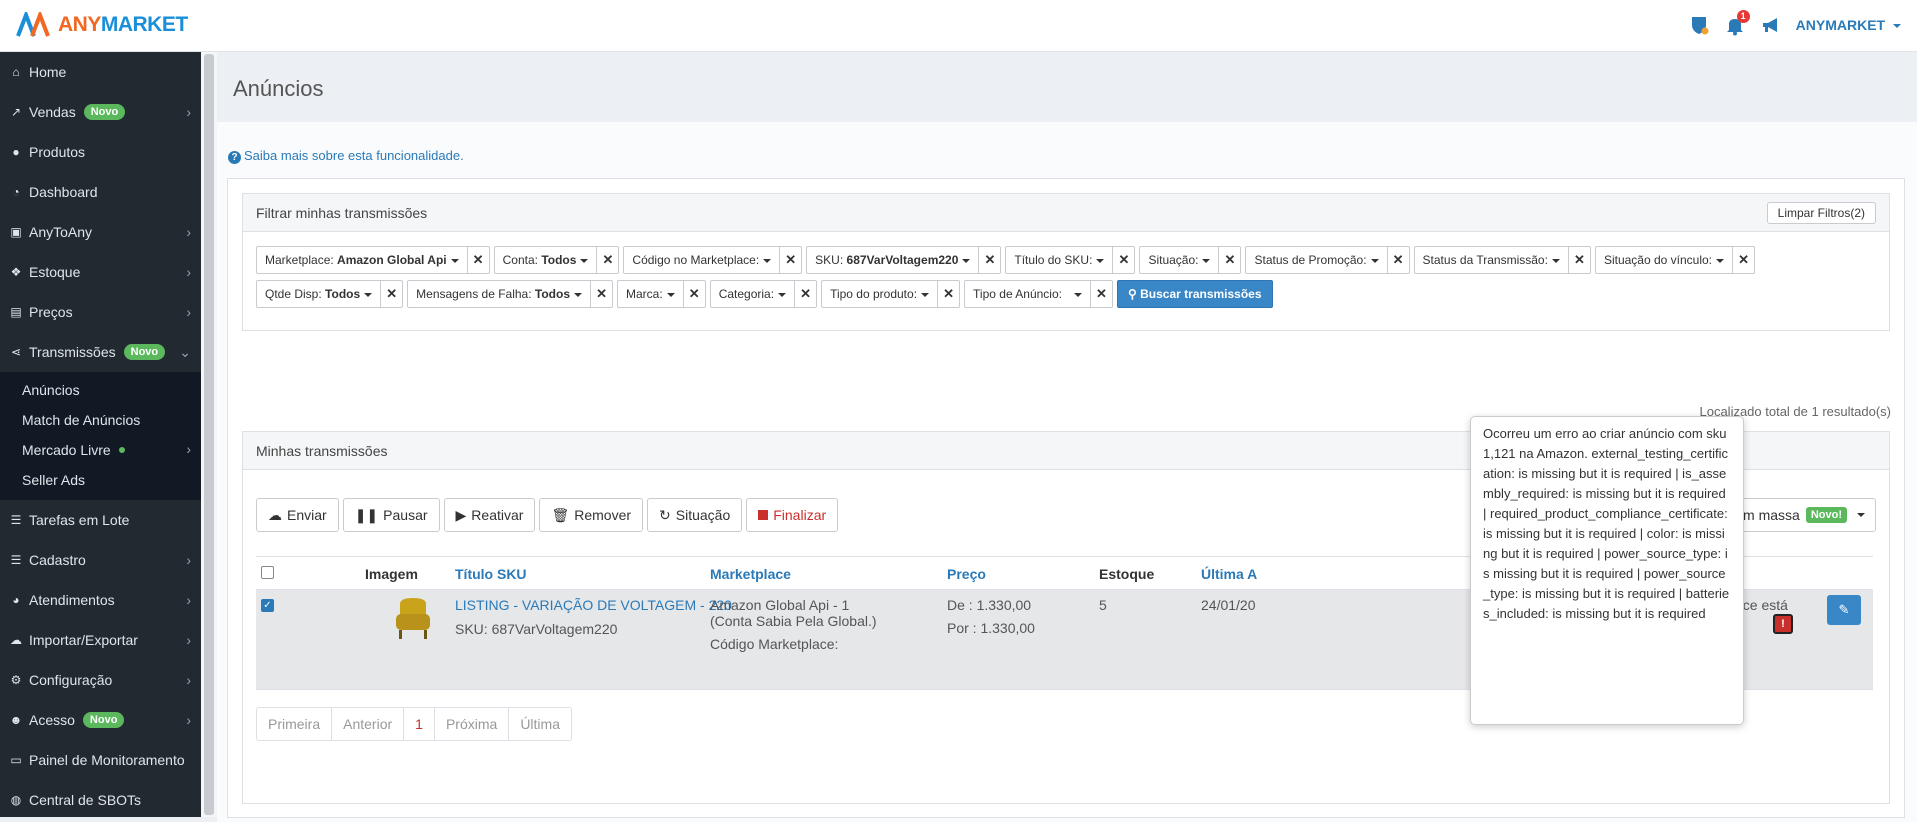  What do you see at coordinates (346, 156) in the screenshot?
I see `info-link: ? Saiba mais sobre esta funcionalidade.` at bounding box center [346, 156].